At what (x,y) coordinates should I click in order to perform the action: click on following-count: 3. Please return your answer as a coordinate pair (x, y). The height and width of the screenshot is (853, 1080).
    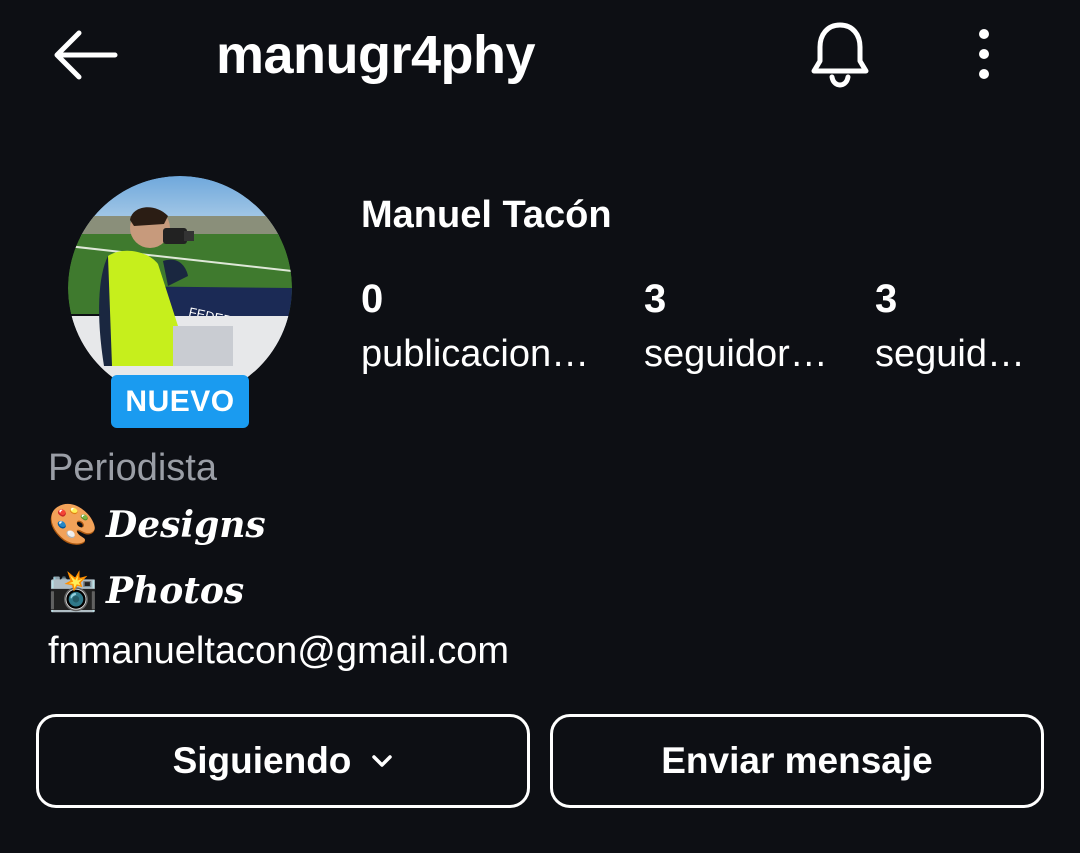
    Looking at the image, I should click on (886, 299).